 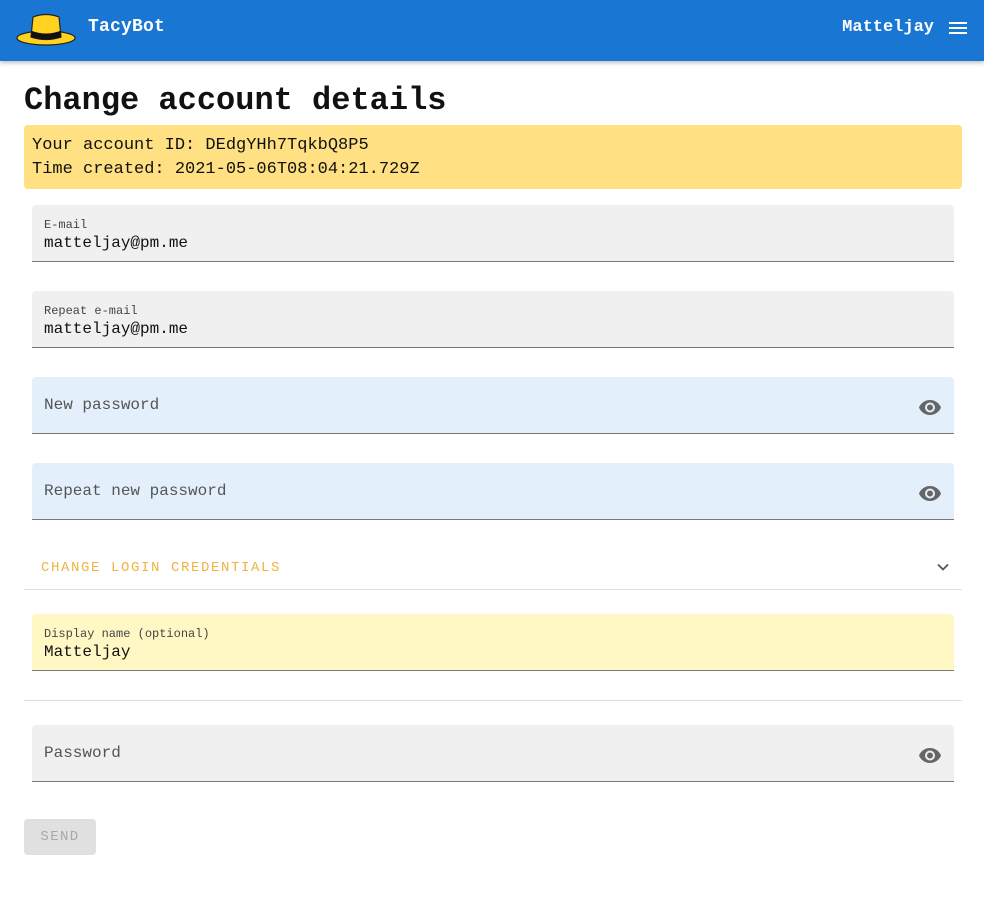 I want to click on menu-icon, so click(x=958, y=28).